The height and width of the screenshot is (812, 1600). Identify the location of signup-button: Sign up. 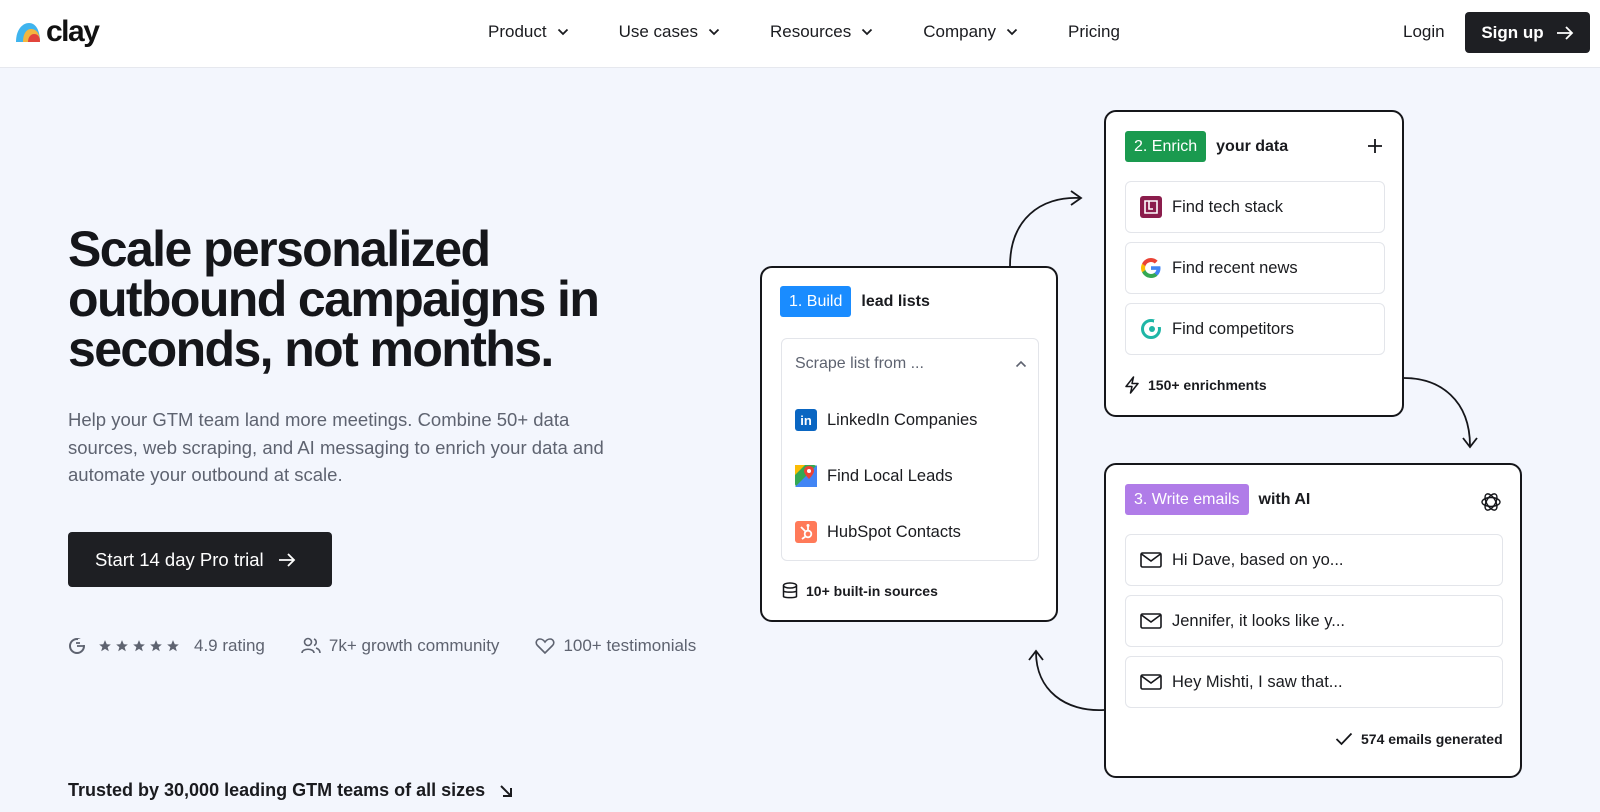
(1527, 32).